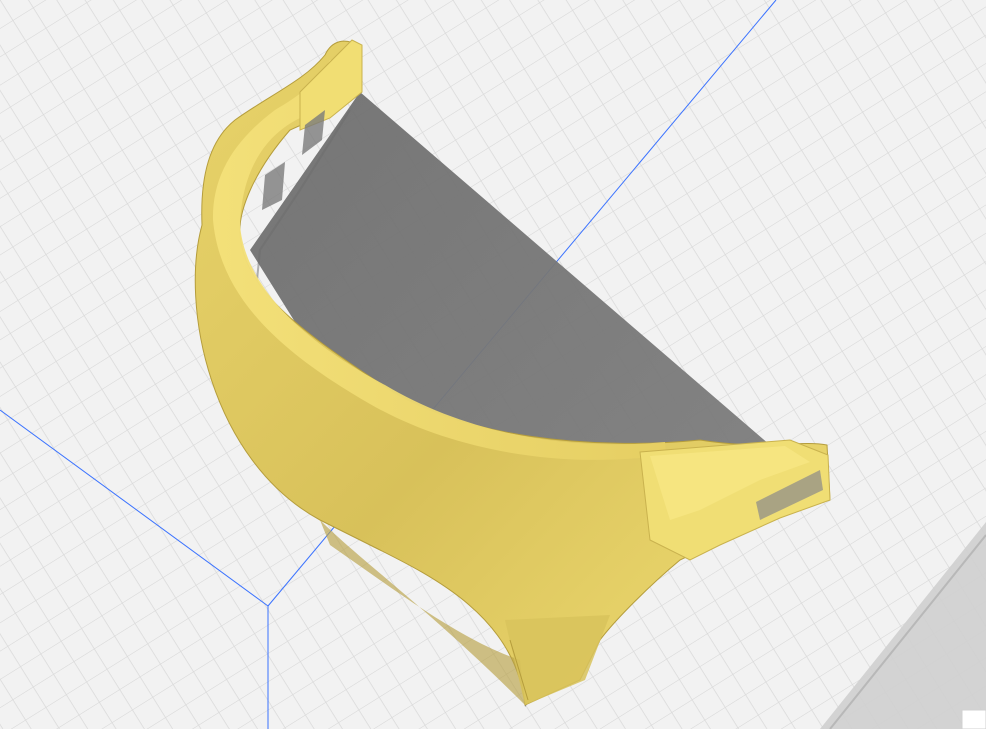 The height and width of the screenshot is (729, 986). I want to click on viewport-overlay-chip, so click(973, 719).